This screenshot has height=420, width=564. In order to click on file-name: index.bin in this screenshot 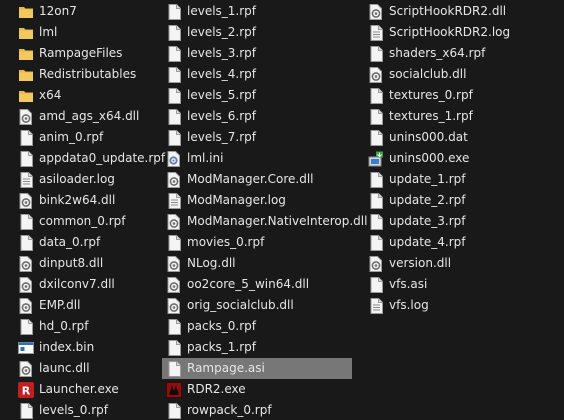, I will do `click(67, 347)`.